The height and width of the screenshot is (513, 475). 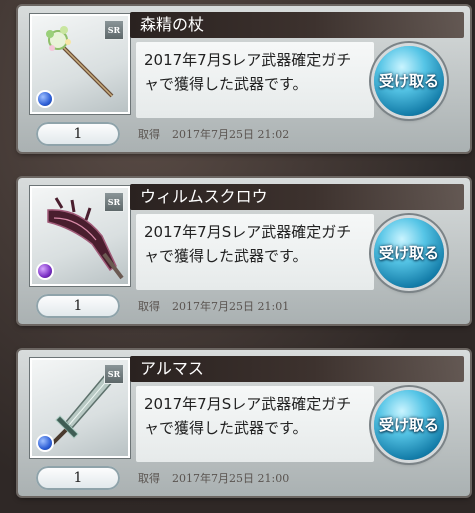 I want to click on item-name: ウィルムスクロウ, so click(x=297, y=197).